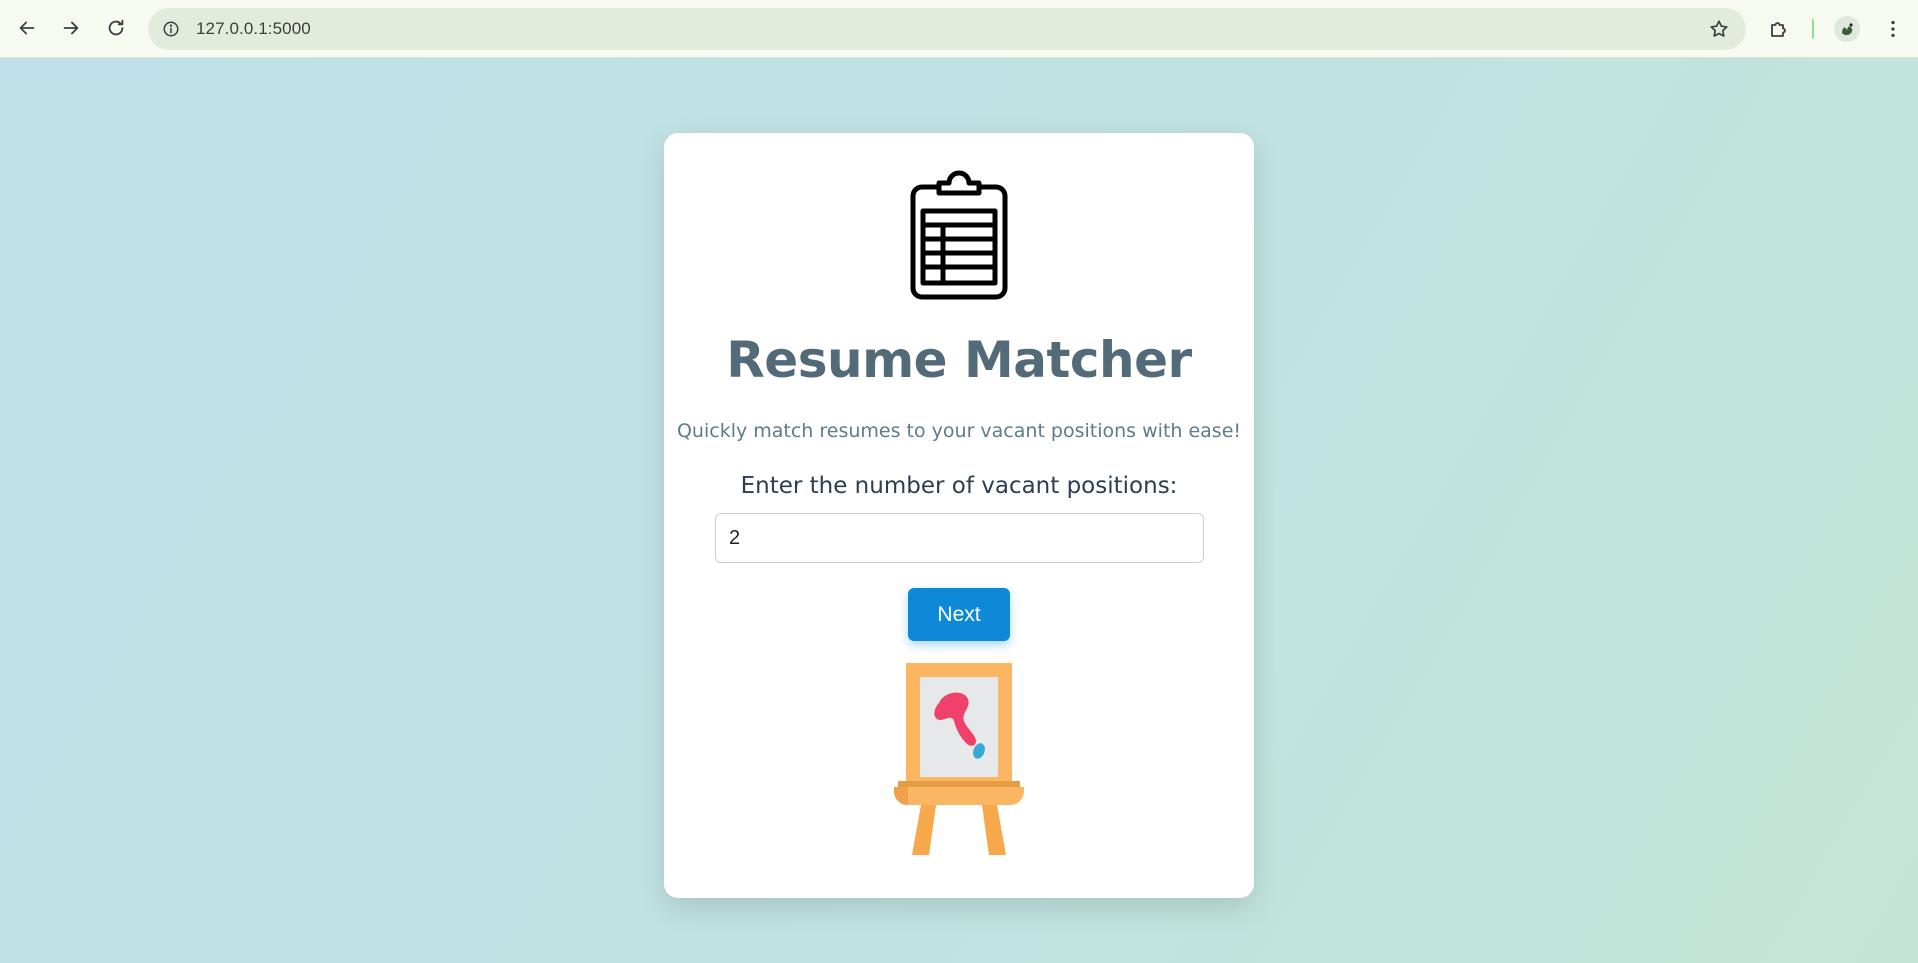  Describe the element at coordinates (253, 29) in the screenshot. I see `url-text: 127.0.0.1:5000` at that location.